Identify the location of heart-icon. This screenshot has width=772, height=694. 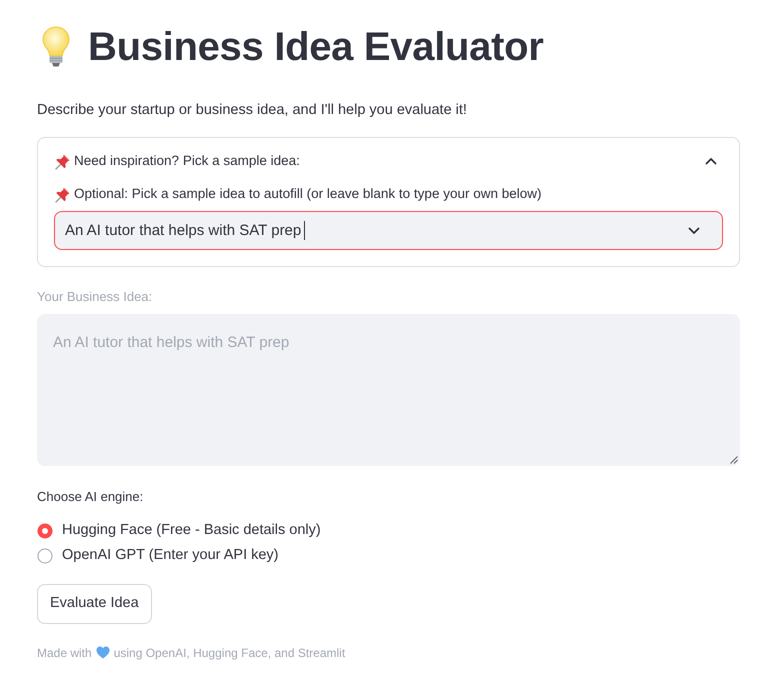
(103, 653).